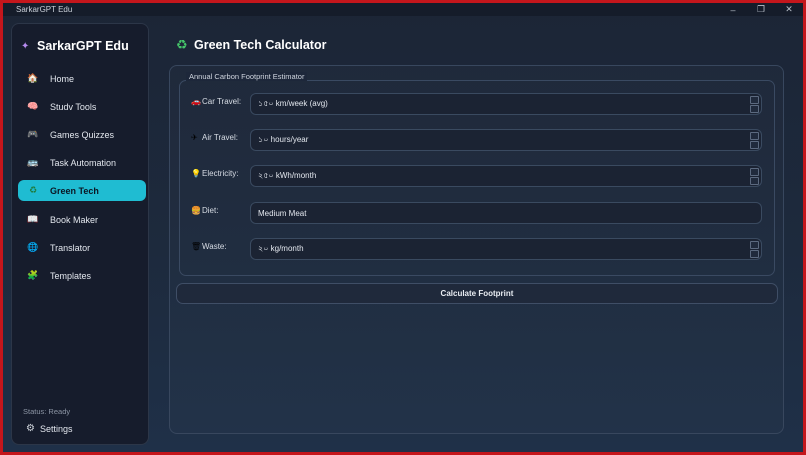 Image resolution: width=806 pixels, height=455 pixels. I want to click on sidebar-item-templates: 🧩 Templates, so click(82, 275).